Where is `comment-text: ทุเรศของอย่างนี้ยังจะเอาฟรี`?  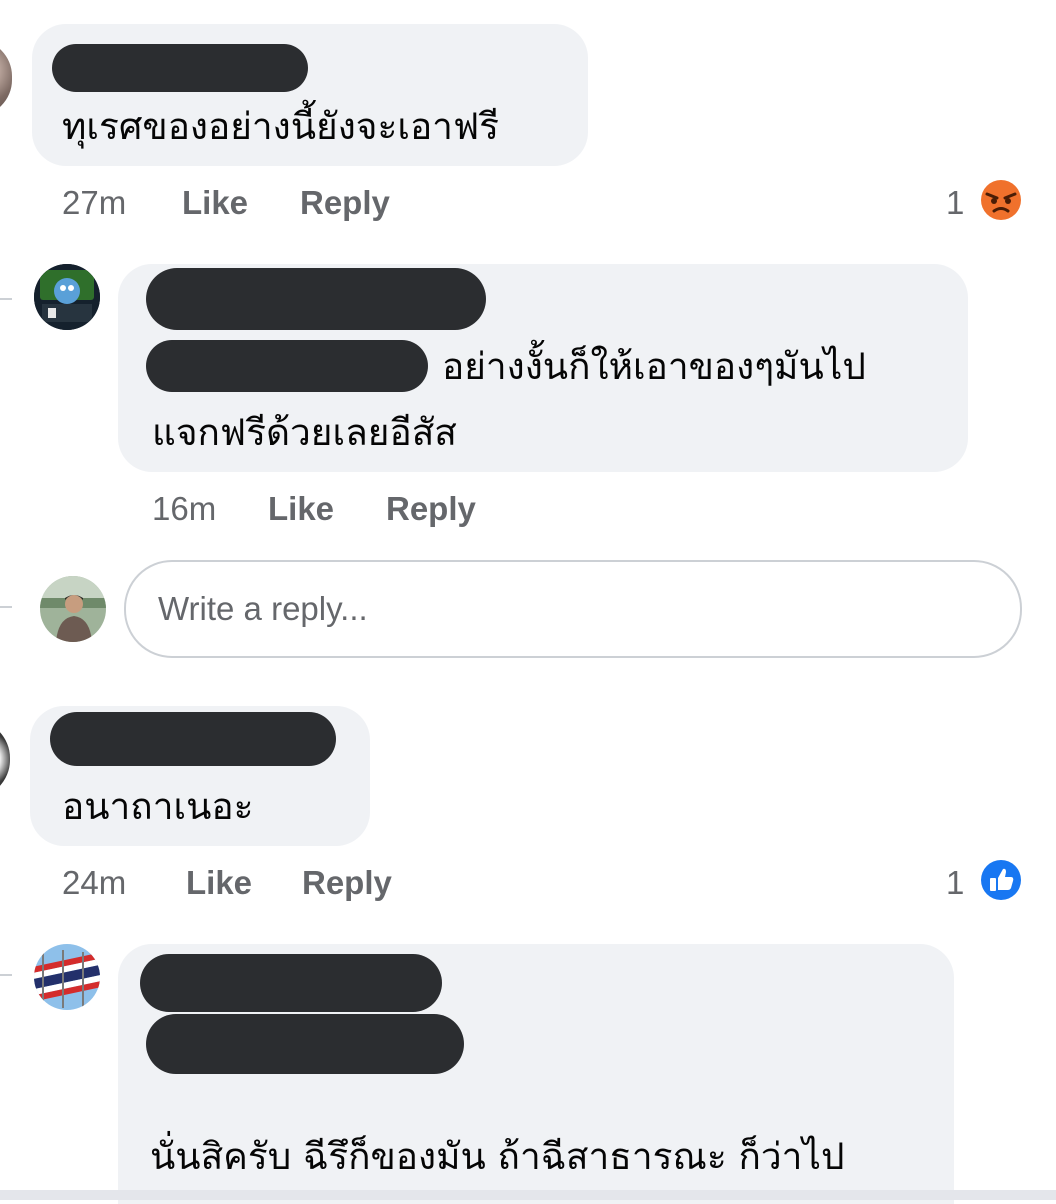
comment-text: ทุเรศของอย่างนี้ยังจะเอาฟรี is located at coordinates (281, 126).